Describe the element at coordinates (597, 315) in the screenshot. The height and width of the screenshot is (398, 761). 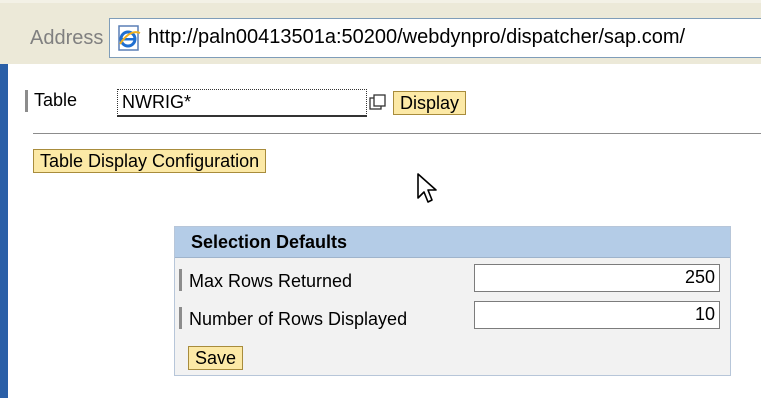
I see `rows-displayed-input: 10` at that location.